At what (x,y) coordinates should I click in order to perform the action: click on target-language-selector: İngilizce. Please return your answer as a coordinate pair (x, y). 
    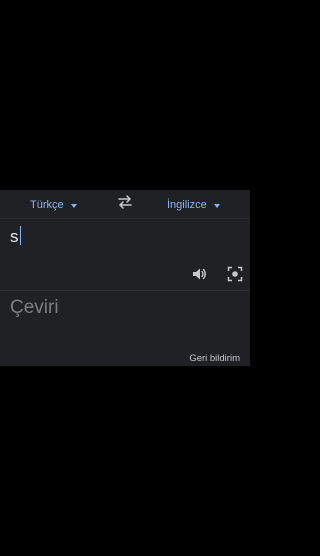
    Looking at the image, I should click on (193, 205).